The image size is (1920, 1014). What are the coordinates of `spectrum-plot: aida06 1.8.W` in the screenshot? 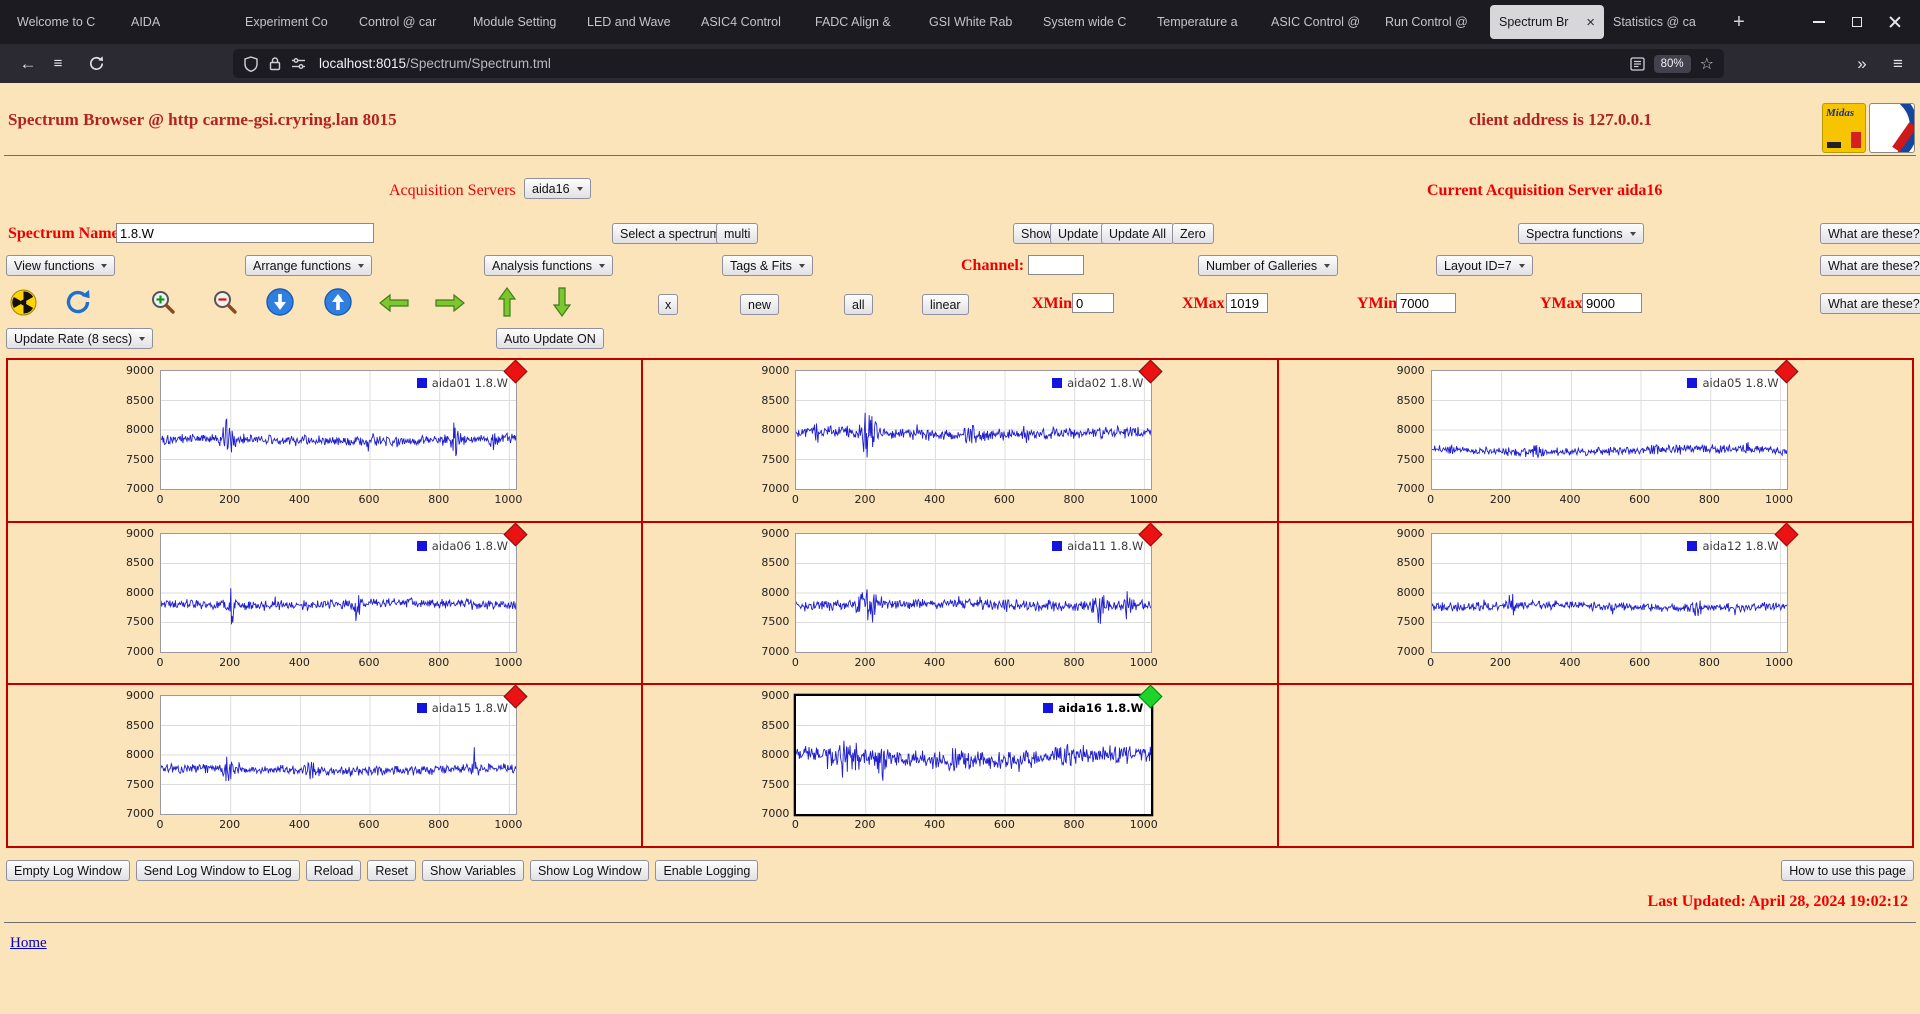 It's located at (344, 587).